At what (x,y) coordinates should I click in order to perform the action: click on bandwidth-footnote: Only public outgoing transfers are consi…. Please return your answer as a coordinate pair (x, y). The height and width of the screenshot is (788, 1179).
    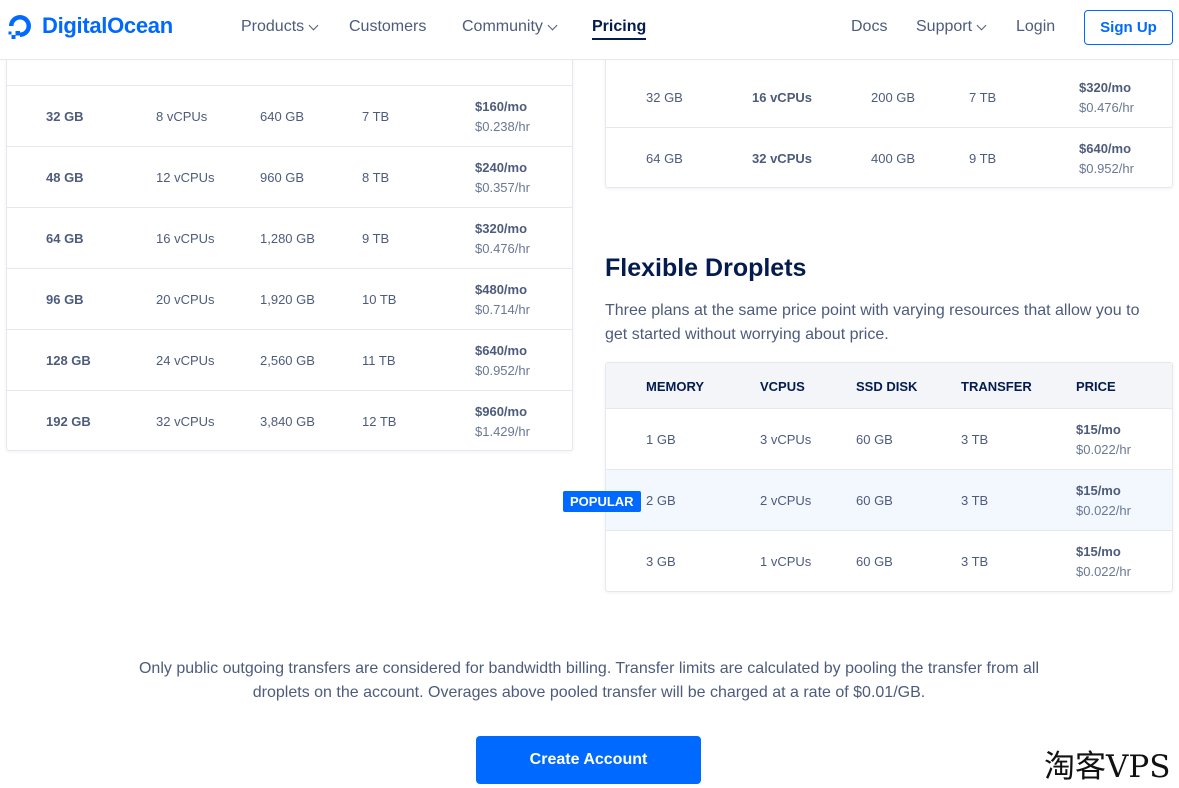
    Looking at the image, I should click on (588, 680).